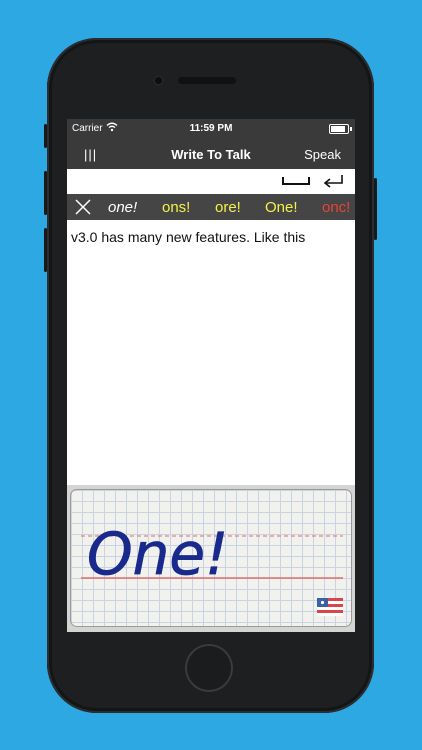 This screenshot has height=750, width=422. I want to click on key-row, so click(211, 181).